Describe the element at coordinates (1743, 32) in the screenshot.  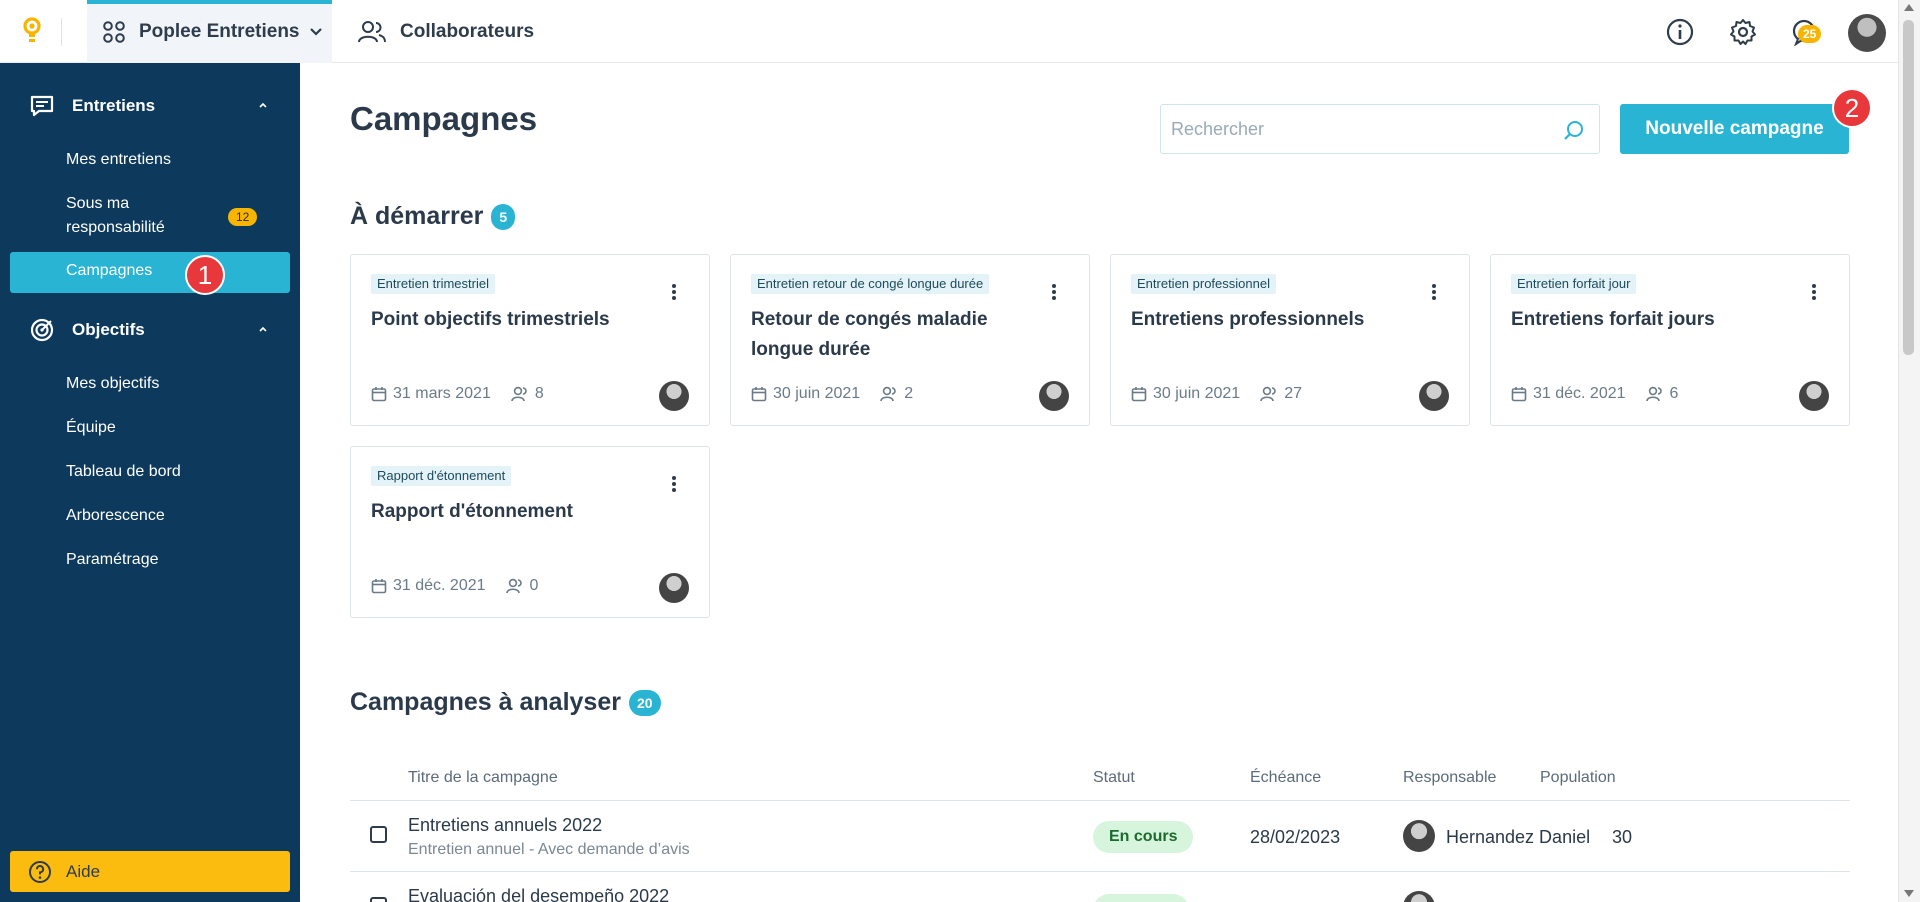
I see `gear-icon` at that location.